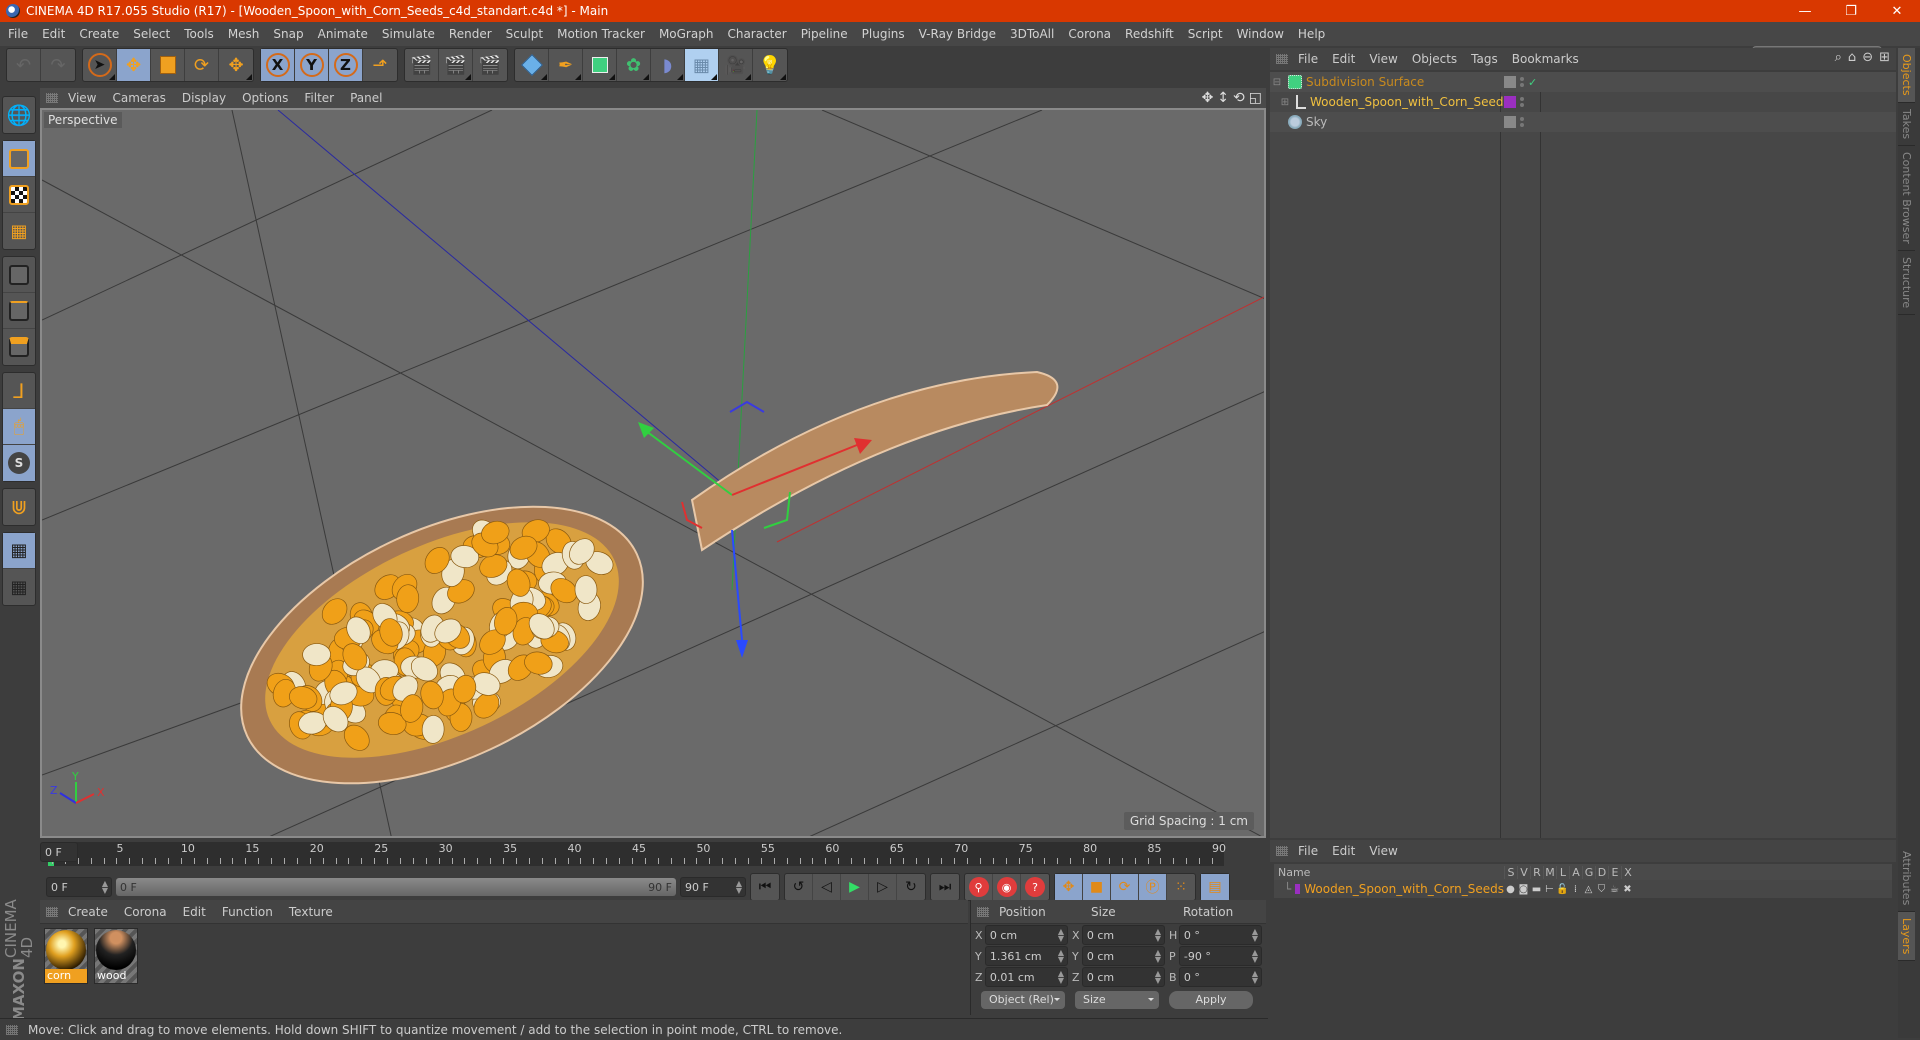 This screenshot has width=1920, height=1040. What do you see at coordinates (1215, 887) in the screenshot?
I see `timeline-window-icon: ▤` at bounding box center [1215, 887].